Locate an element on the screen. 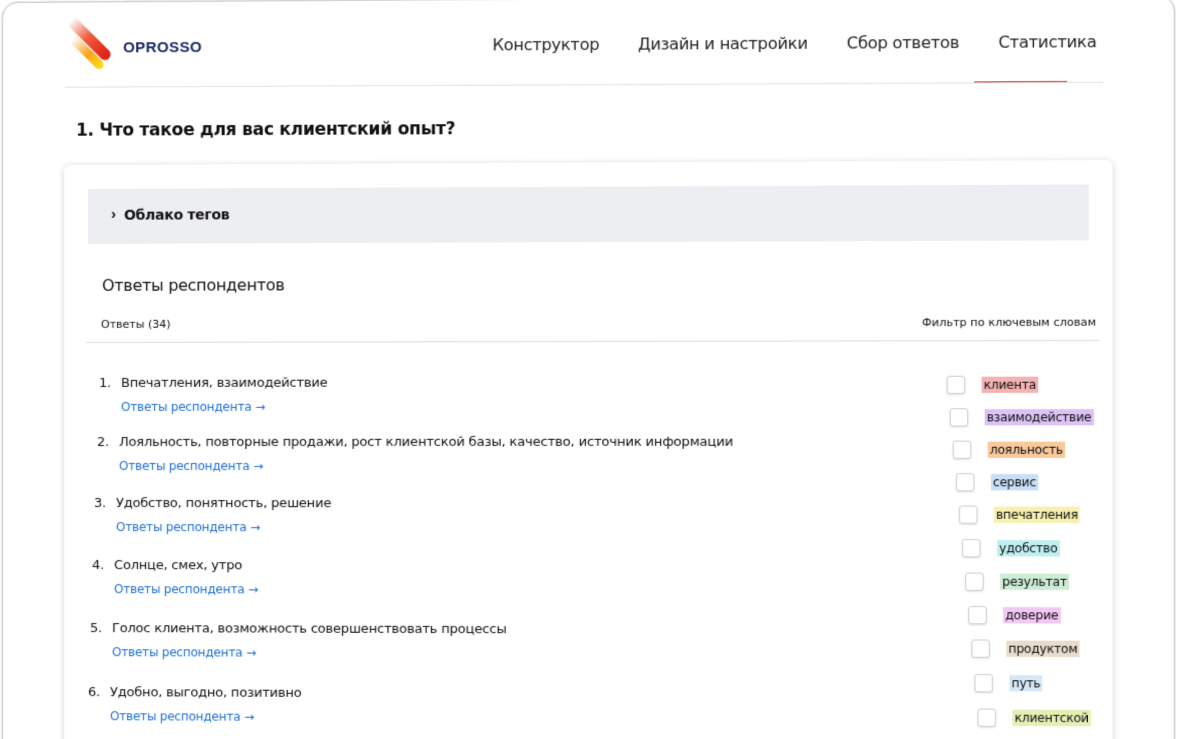 Image resolution: width=1200 pixels, height=739 pixels. header-divider is located at coordinates (584, 85).